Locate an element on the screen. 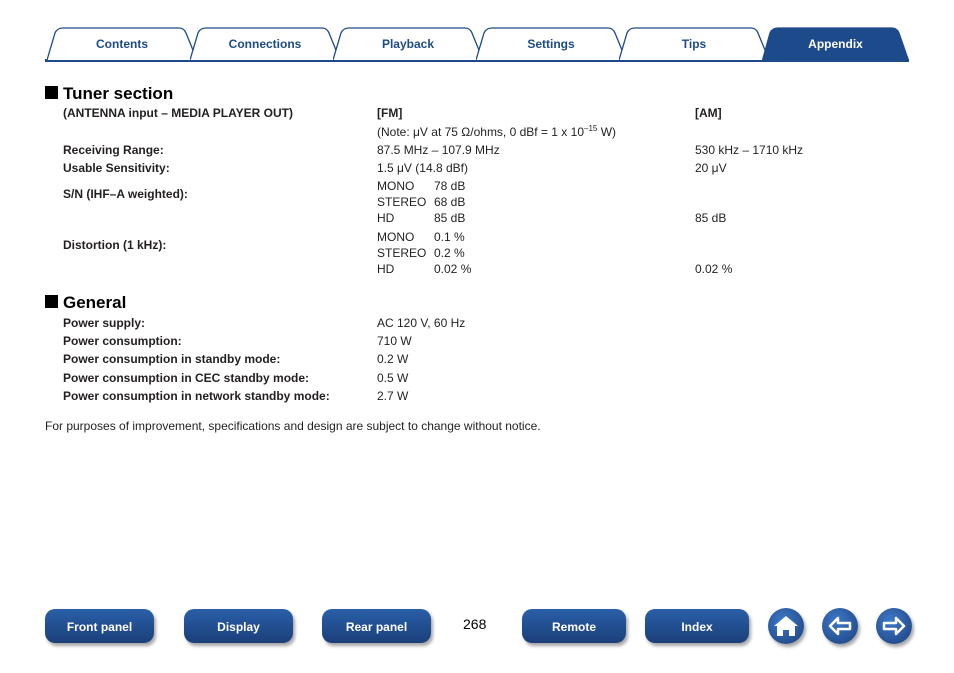 Image resolution: width=954 pixels, height=673 pixels. spec-value-fm: 1.5 μV (14.8 dBf) is located at coordinates (422, 168).